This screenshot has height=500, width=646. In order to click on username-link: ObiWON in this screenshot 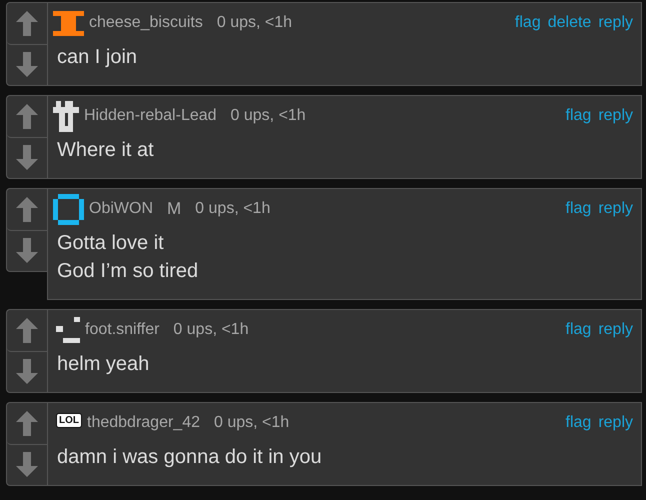, I will do `click(121, 209)`.